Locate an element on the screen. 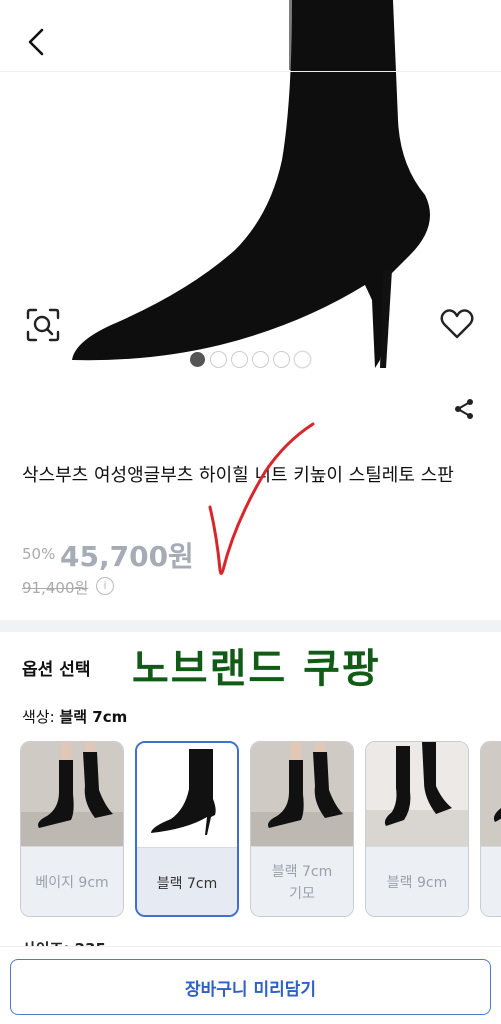 This screenshot has height=1024, width=501. back-icon is located at coordinates (36, 42).